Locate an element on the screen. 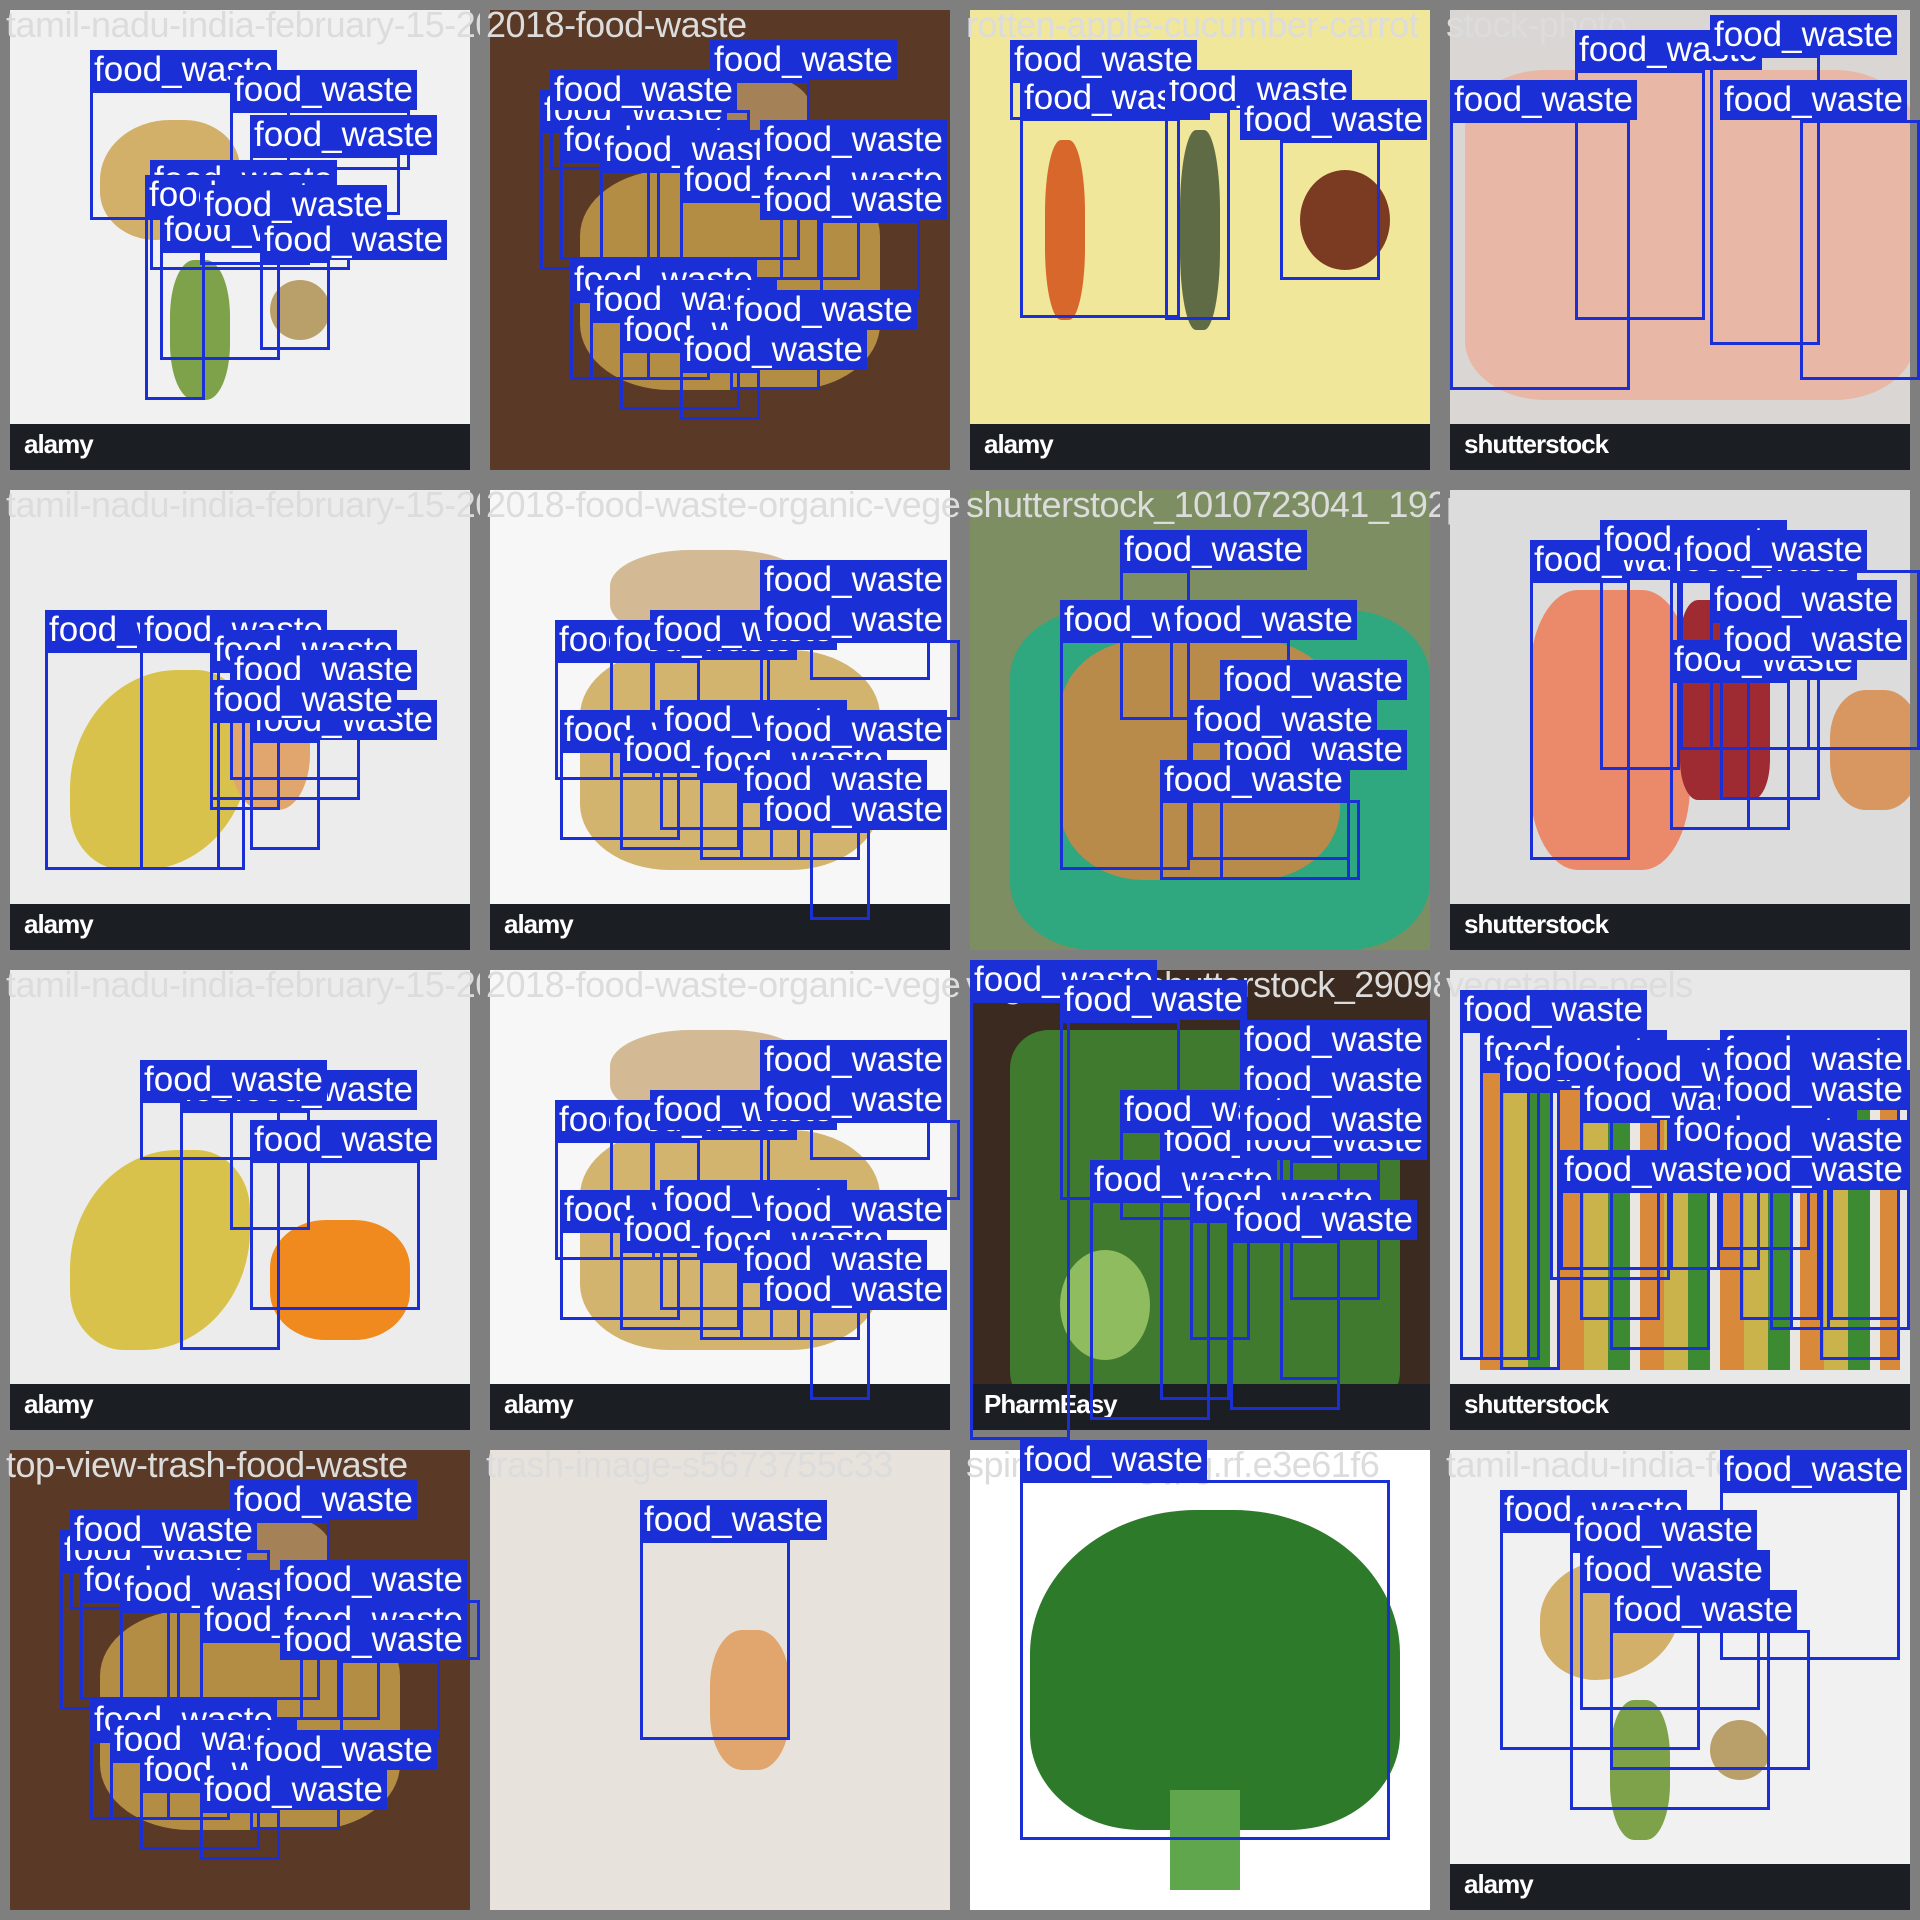 The width and height of the screenshot is (1920, 1920). mosaic-tile: trash-image-s5673755c33 food_waste is located at coordinates (720, 1680).